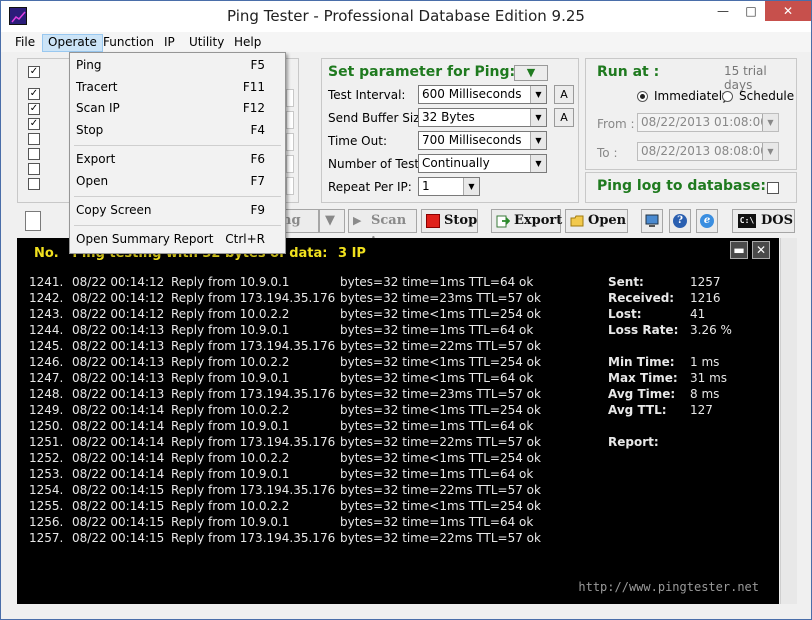  I want to click on row-res: bytes=32 time<1ms TTL=64 ok, so click(437, 378).